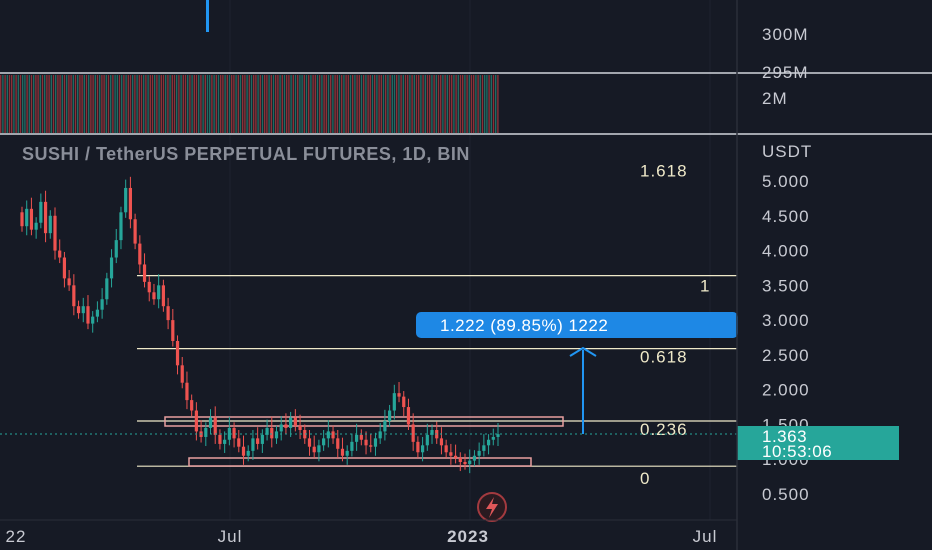  I want to click on fib-label-3: 0.236, so click(664, 429).